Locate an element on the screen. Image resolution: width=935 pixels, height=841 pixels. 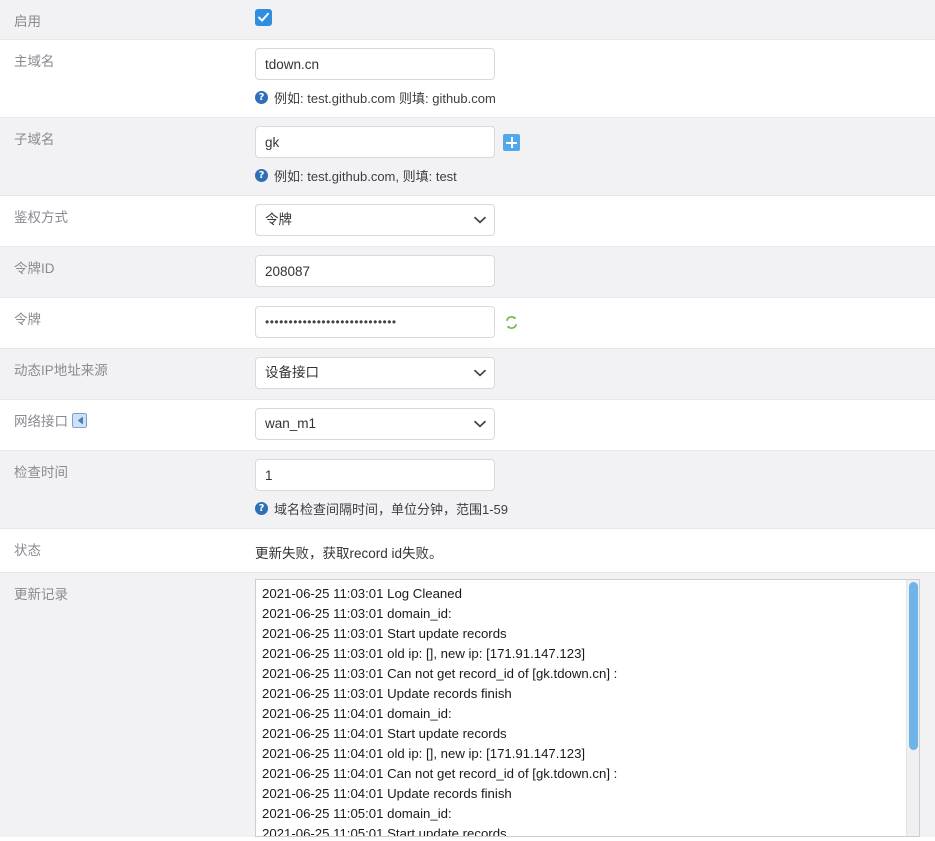
row-check-interval: 检查时间 ? 域名检查间隔时间，单位分钟，范围1-59 is located at coordinates (467, 490).